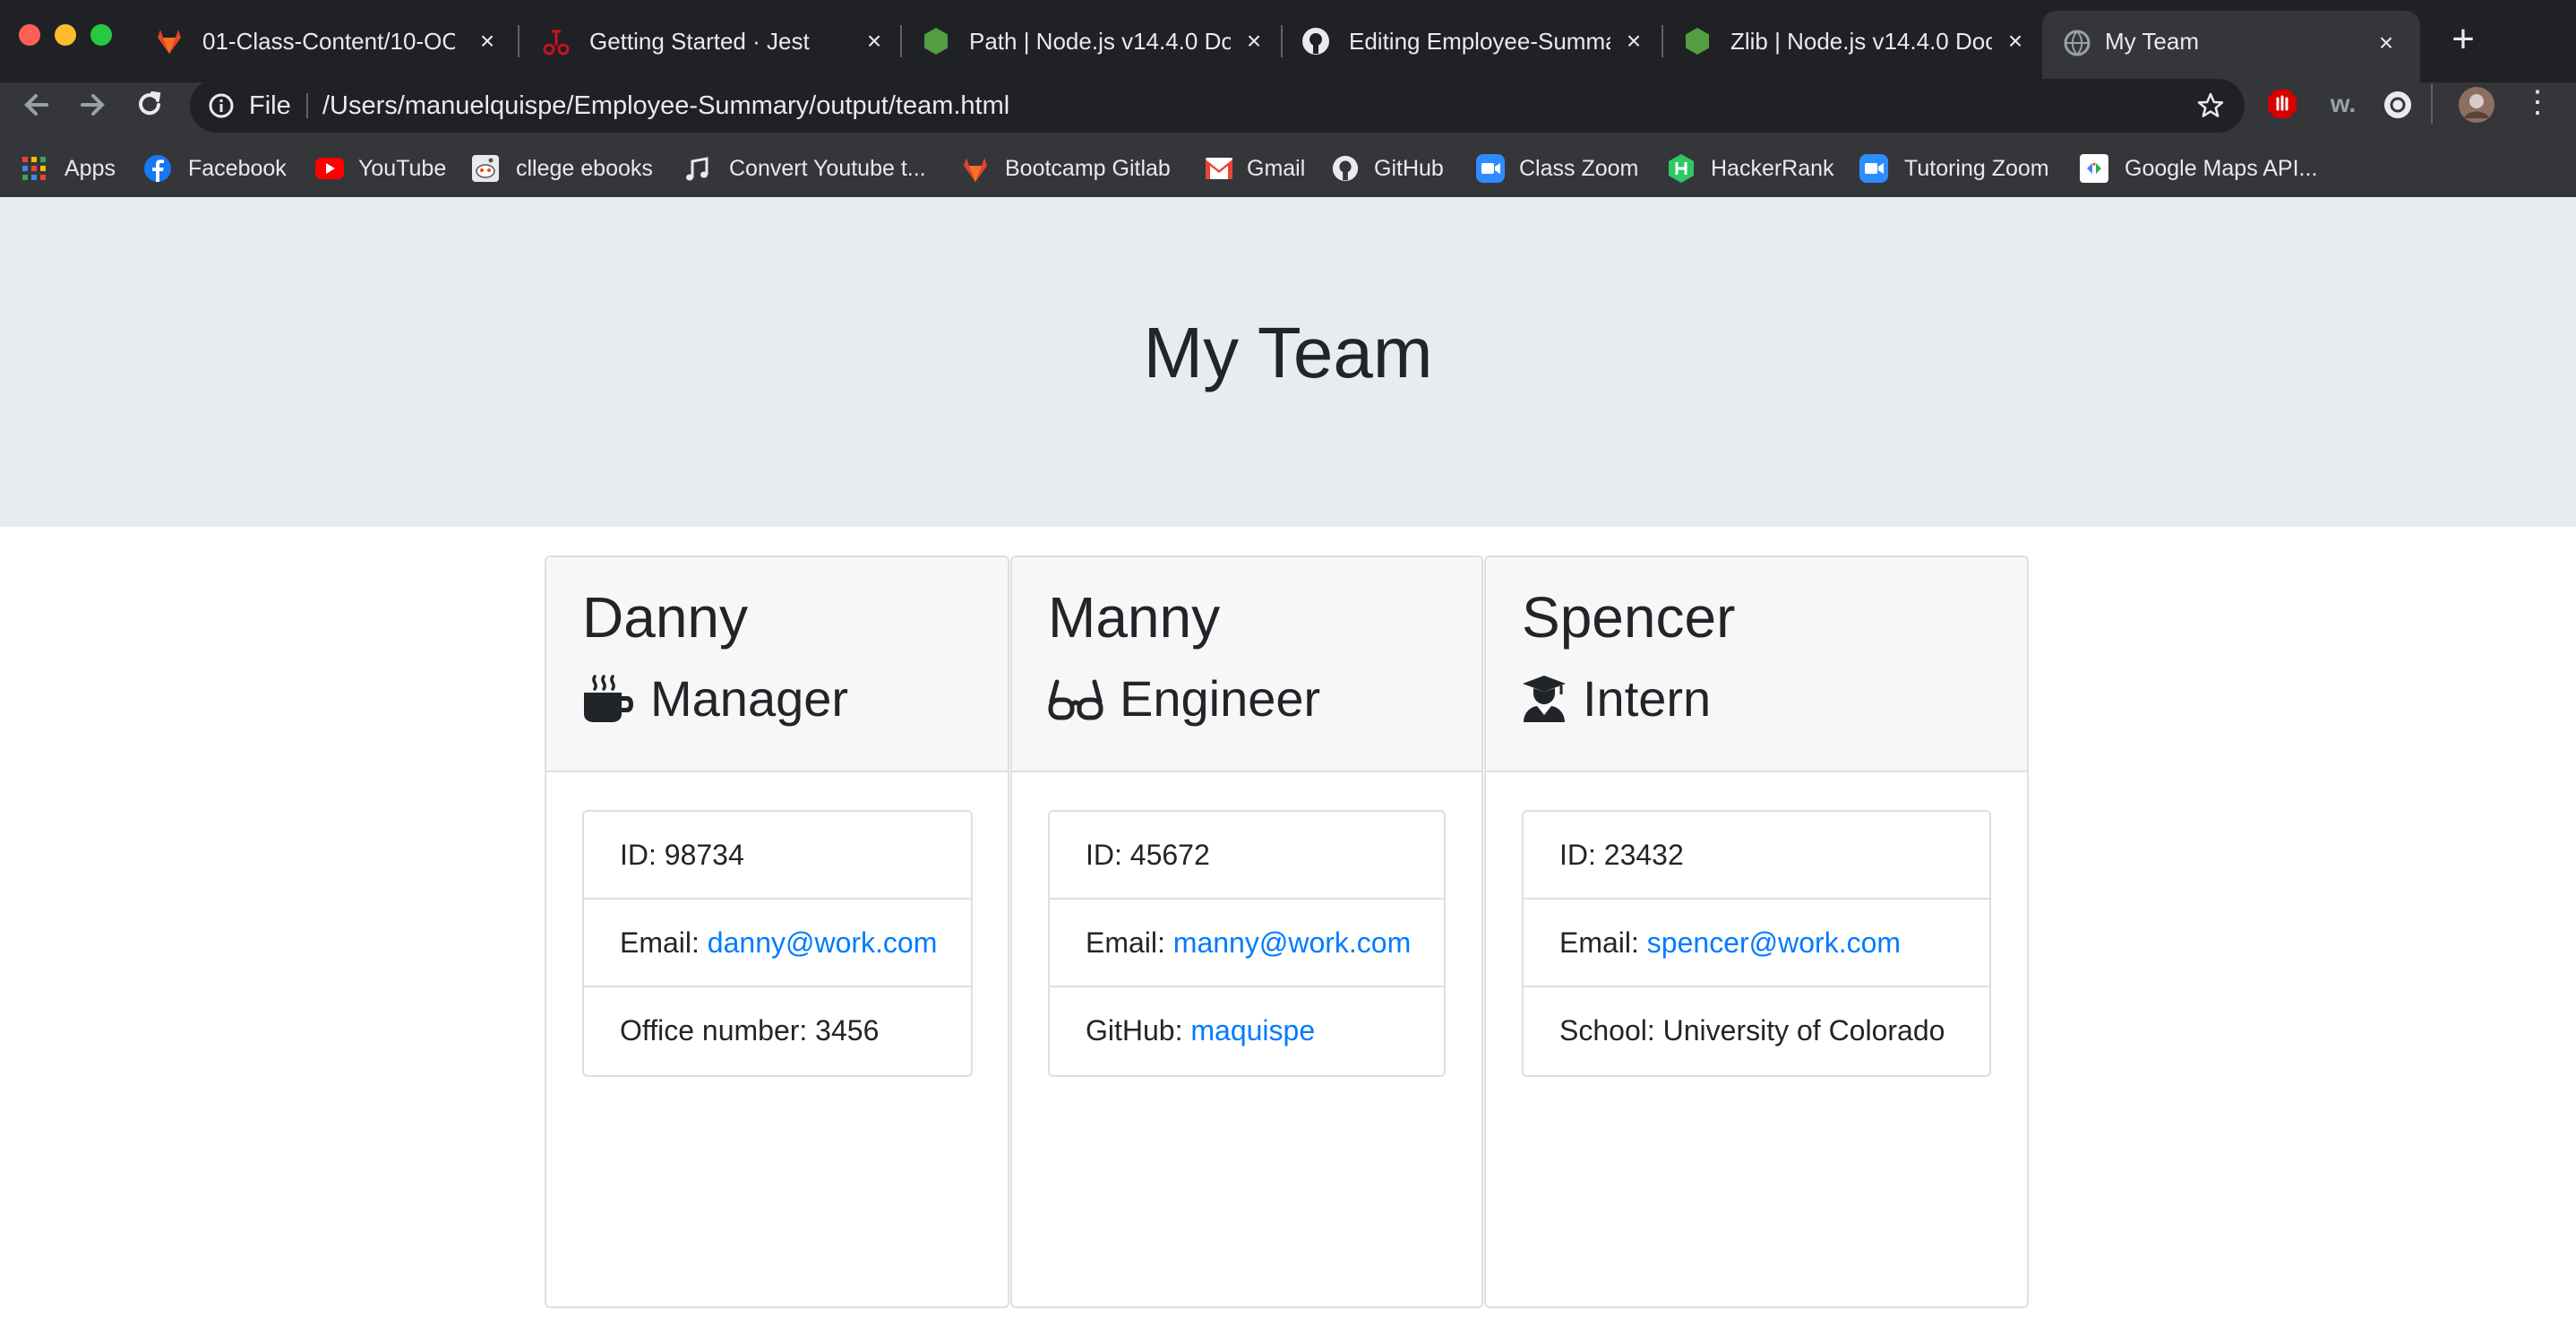 This screenshot has height=1344, width=2576. I want to click on globe-icon, so click(2077, 43).